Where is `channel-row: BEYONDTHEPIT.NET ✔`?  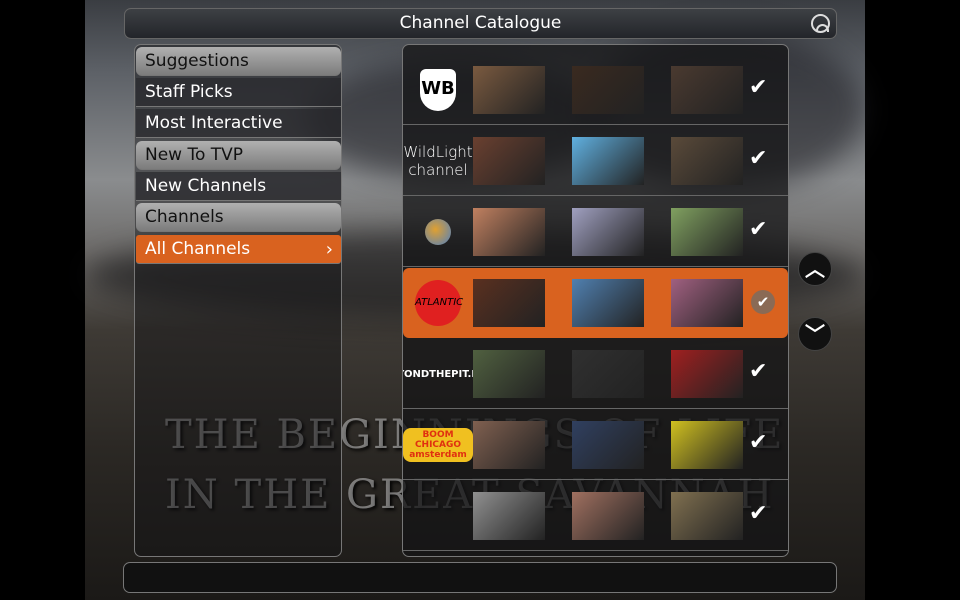
channel-row: BEYONDTHEPIT.NET ✔ is located at coordinates (595, 374).